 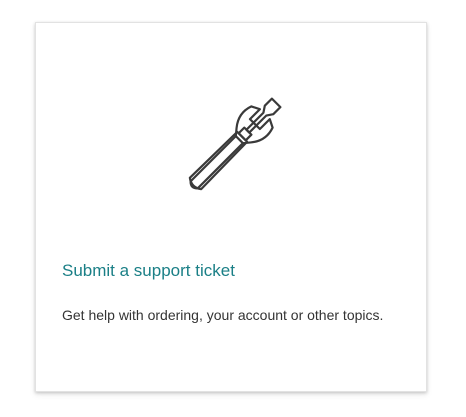 What do you see at coordinates (148, 271) in the screenshot?
I see `card-title: Submit a support ticket` at bounding box center [148, 271].